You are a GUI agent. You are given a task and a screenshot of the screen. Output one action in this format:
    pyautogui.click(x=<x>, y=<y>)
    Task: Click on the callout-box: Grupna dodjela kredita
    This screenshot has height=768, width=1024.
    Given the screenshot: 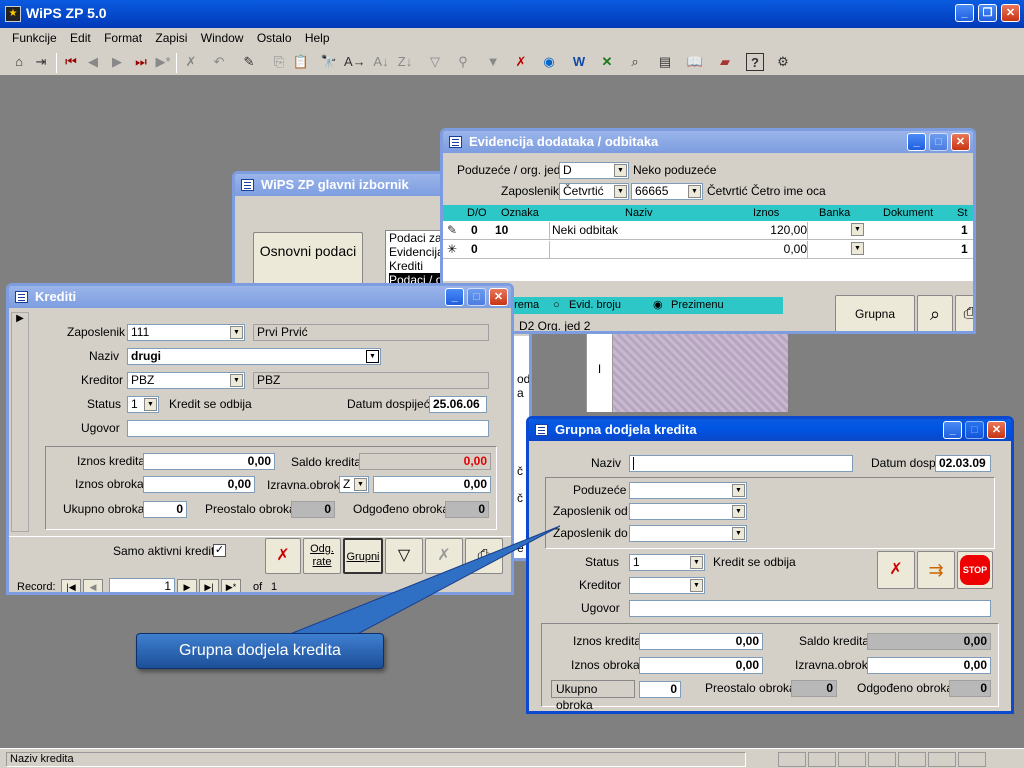 What is the action you would take?
    pyautogui.click(x=260, y=651)
    